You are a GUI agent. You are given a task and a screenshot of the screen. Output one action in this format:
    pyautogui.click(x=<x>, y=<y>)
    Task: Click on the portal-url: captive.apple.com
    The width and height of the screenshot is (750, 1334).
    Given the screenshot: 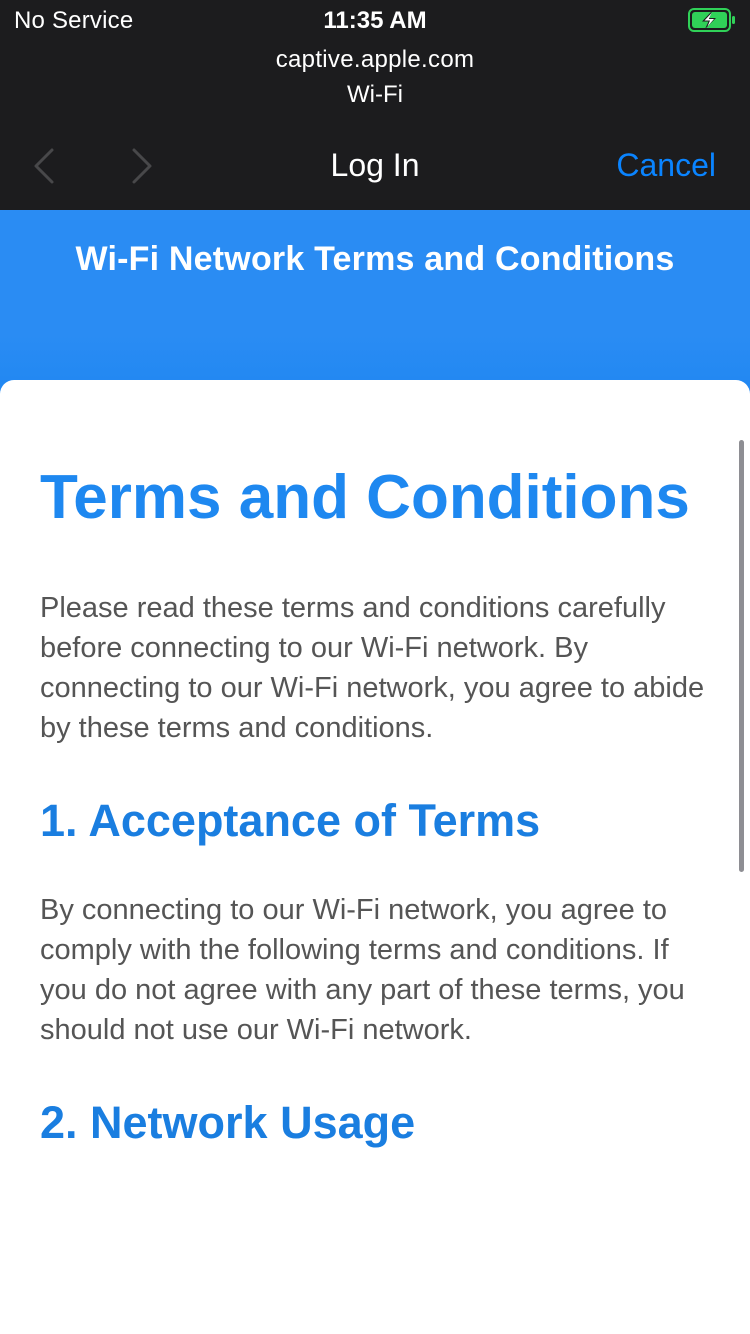 What is the action you would take?
    pyautogui.click(x=375, y=59)
    